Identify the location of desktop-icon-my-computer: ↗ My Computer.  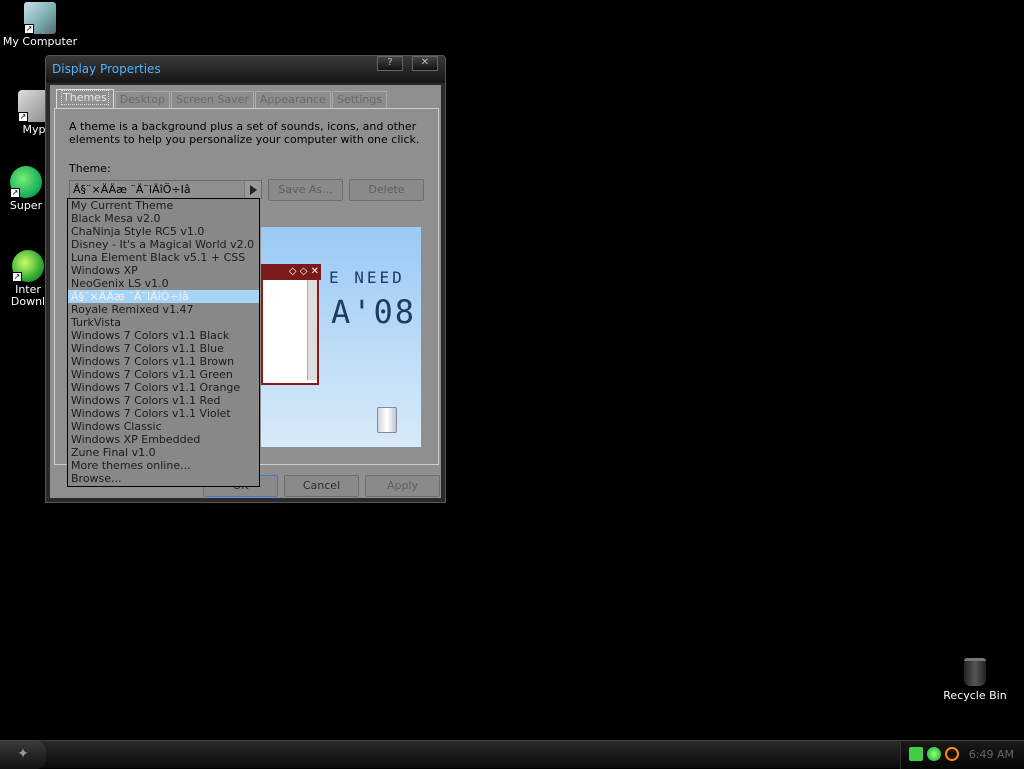
(40, 25).